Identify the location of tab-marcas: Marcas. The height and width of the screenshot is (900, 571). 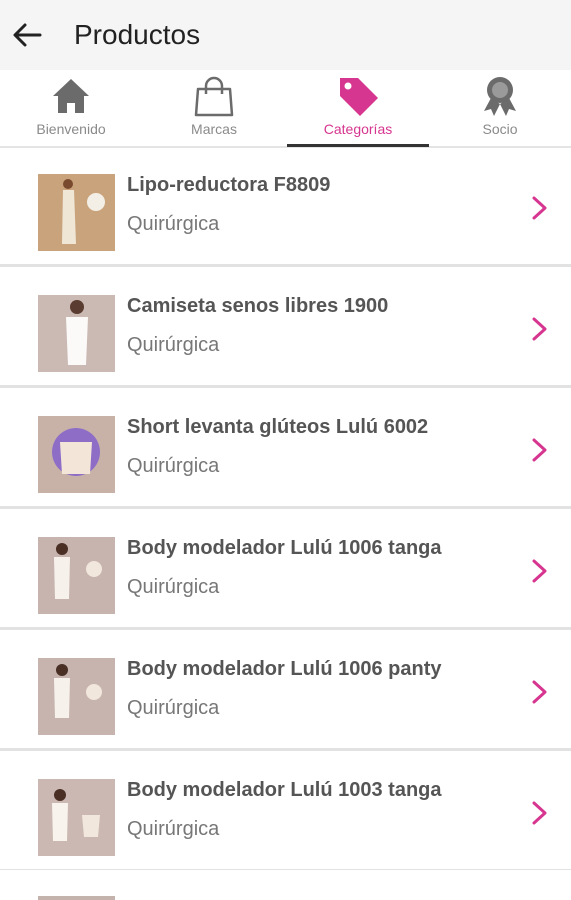
(214, 109).